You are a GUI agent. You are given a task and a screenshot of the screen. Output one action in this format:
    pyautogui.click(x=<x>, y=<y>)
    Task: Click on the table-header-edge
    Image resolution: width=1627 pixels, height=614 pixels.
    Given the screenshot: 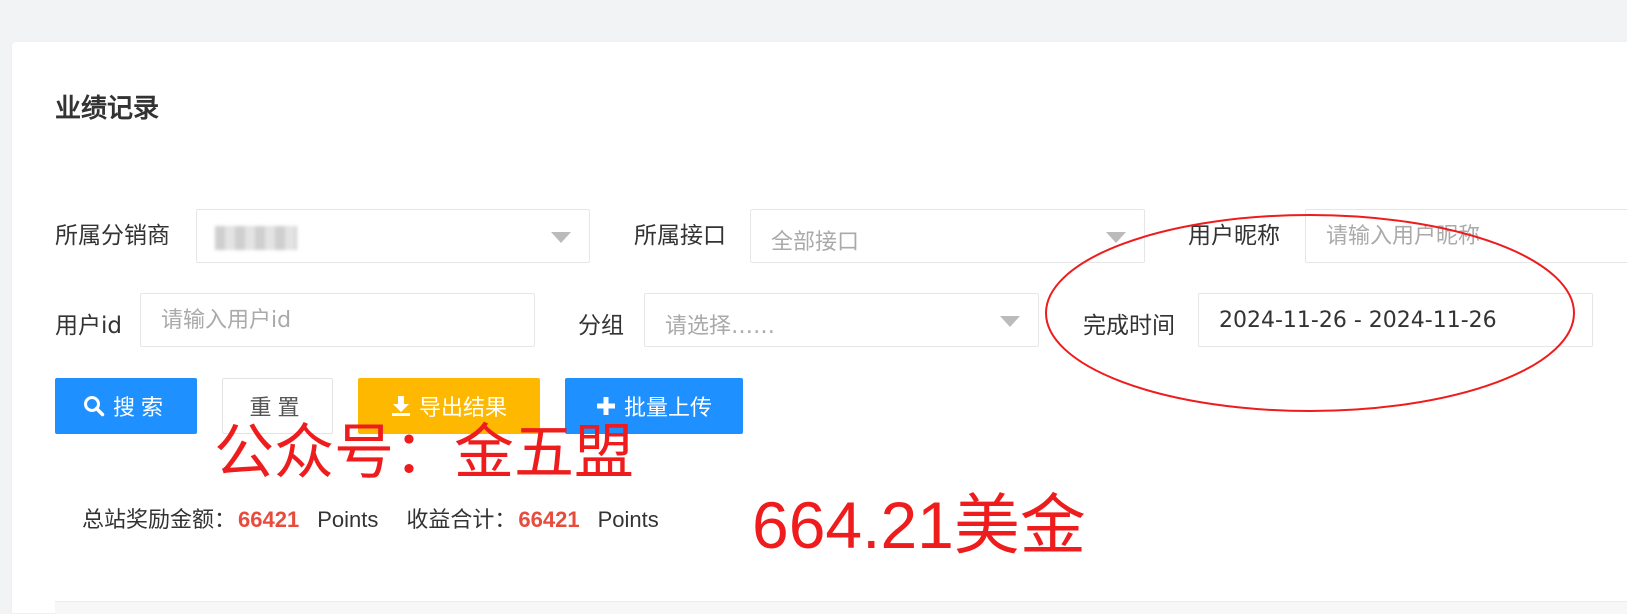 What is the action you would take?
    pyautogui.click(x=841, y=607)
    